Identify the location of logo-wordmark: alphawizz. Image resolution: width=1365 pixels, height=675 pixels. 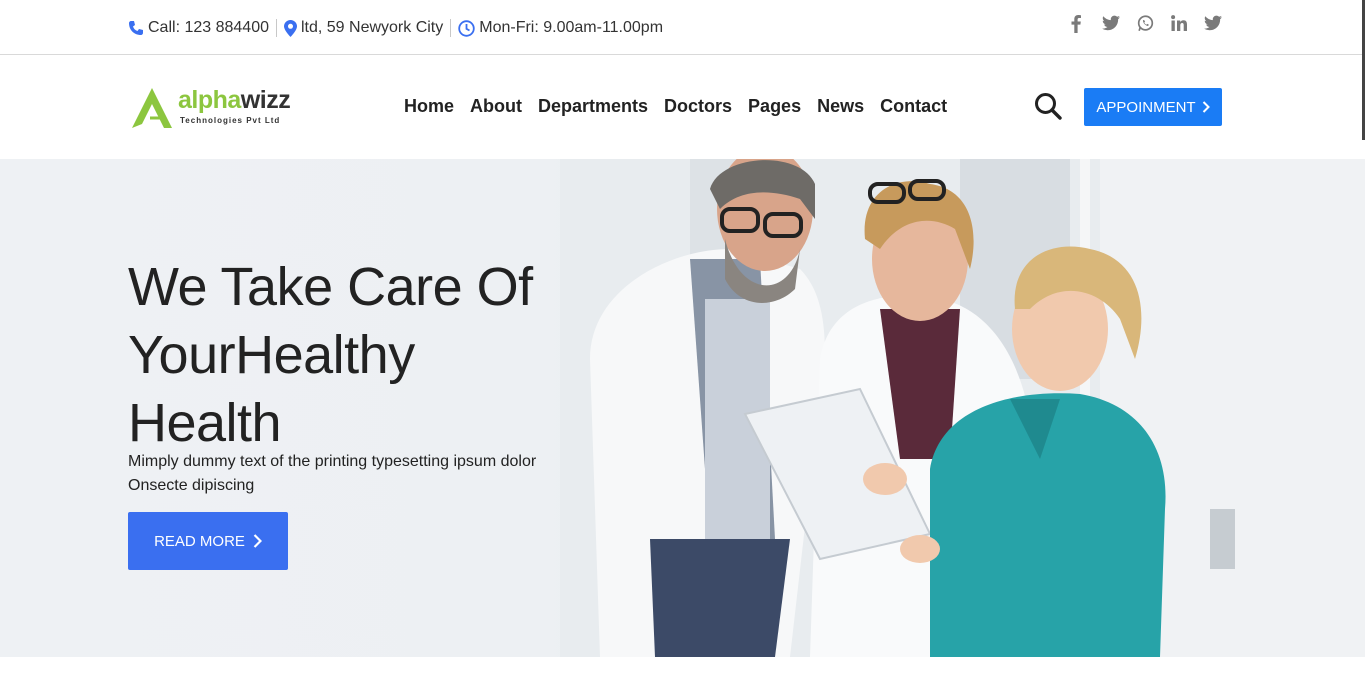
(234, 100).